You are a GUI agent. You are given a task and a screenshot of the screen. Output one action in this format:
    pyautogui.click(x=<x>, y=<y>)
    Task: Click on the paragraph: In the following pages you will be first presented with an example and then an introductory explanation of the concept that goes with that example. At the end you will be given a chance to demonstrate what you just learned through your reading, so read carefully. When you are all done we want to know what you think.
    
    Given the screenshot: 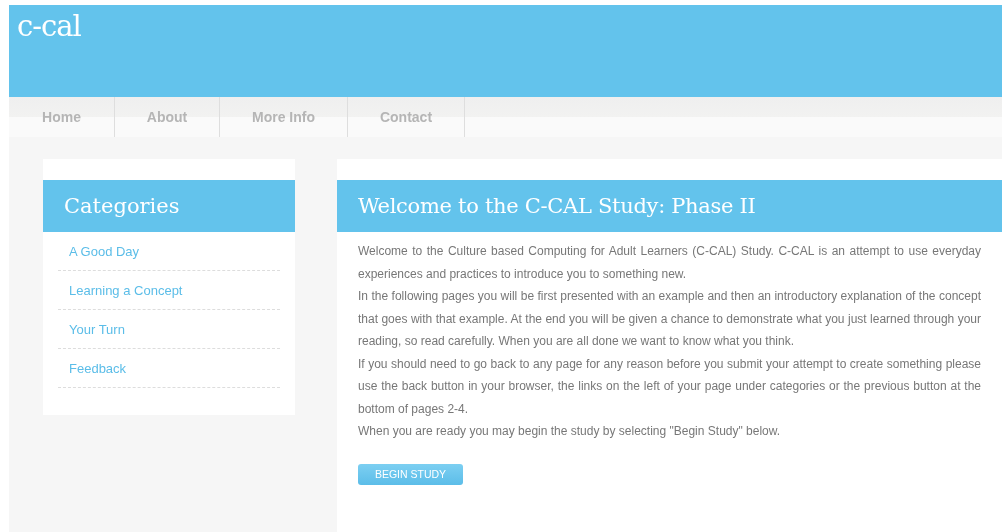 What is the action you would take?
    pyautogui.click(x=669, y=319)
    